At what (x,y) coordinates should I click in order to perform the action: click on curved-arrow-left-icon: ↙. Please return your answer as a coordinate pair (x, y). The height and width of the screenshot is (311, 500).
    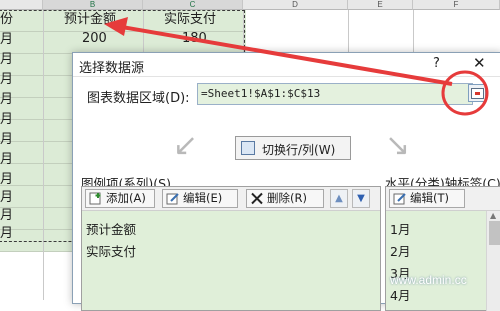
    Looking at the image, I should click on (186, 145).